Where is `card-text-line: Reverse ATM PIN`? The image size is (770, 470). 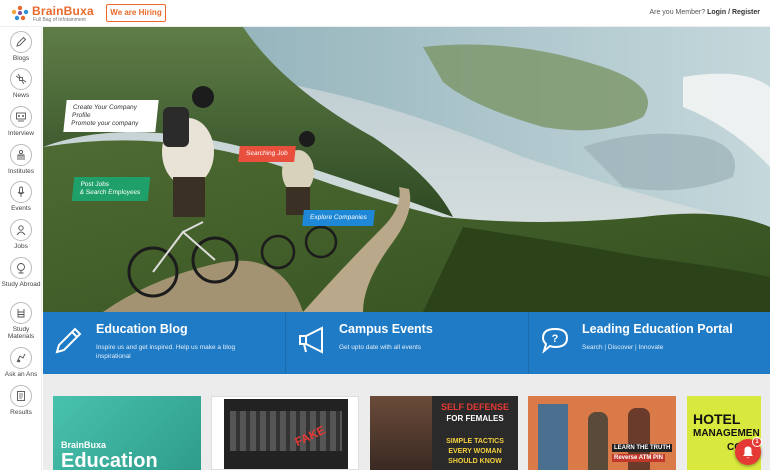
card-text-line: Reverse ATM PIN is located at coordinates (639, 458).